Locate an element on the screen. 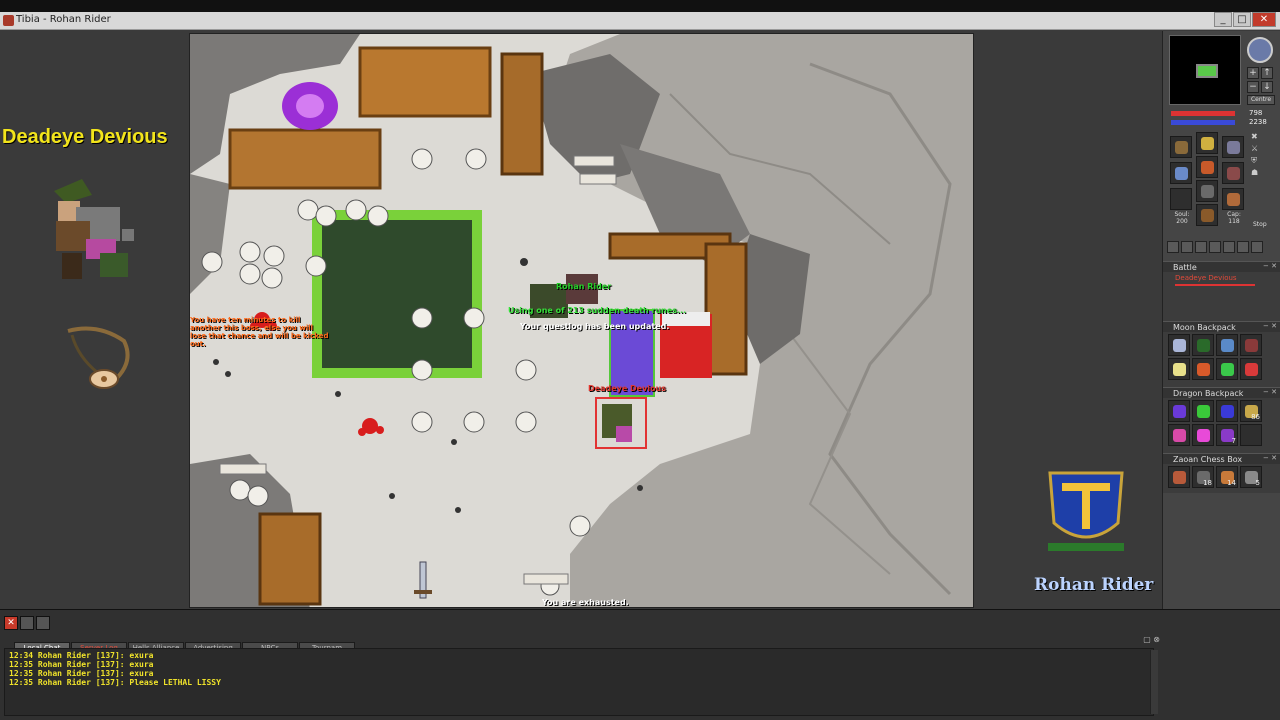 This screenshot has height=720, width=1280. floor-up-icon: ↑ is located at coordinates (1267, 73).